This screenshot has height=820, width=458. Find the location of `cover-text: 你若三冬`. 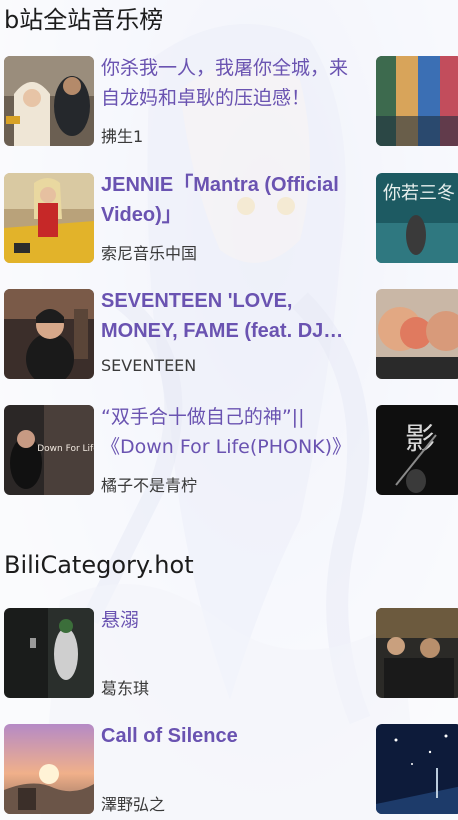

cover-text: 你若三冬 is located at coordinates (419, 193).